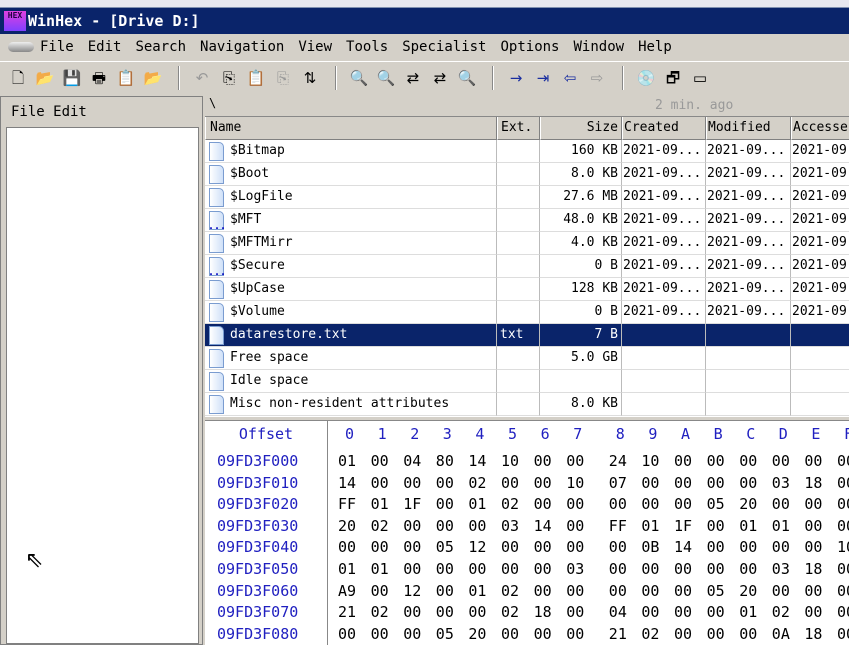 This screenshot has width=849, height=645. Describe the element at coordinates (242, 47) in the screenshot. I see `menu-navigation: Navigation` at that location.